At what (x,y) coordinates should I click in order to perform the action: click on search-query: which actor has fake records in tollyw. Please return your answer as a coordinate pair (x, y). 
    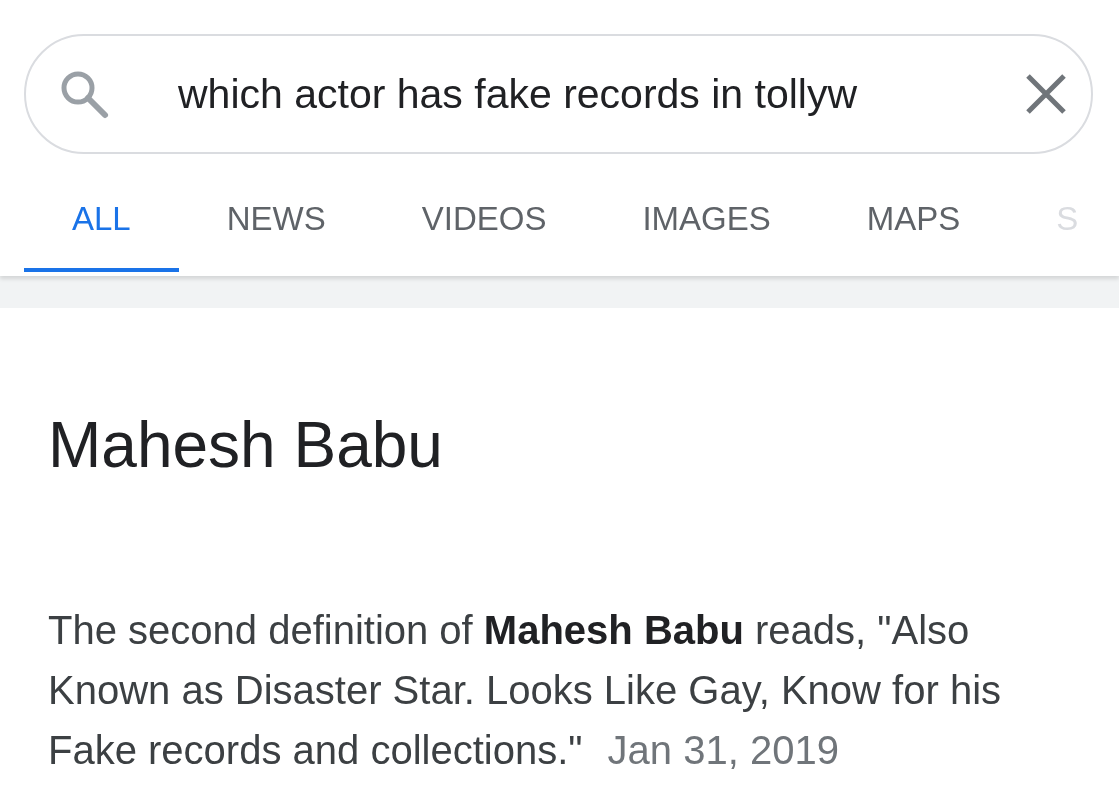
    Looking at the image, I should click on (518, 94).